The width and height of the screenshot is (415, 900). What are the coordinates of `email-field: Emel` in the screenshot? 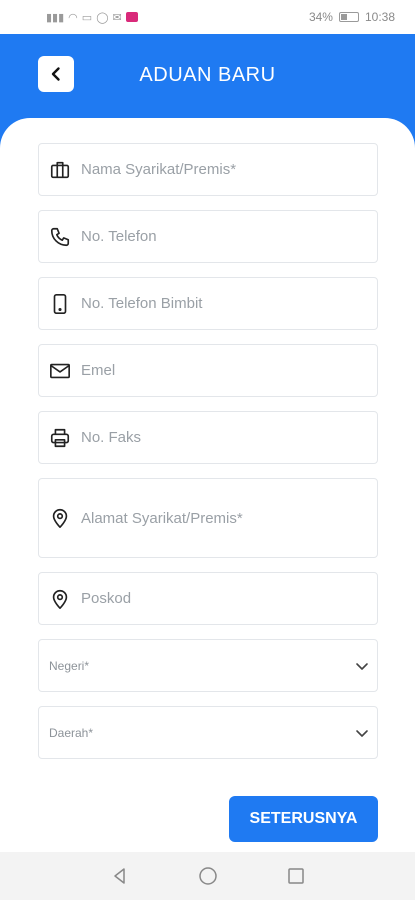 It's located at (208, 370).